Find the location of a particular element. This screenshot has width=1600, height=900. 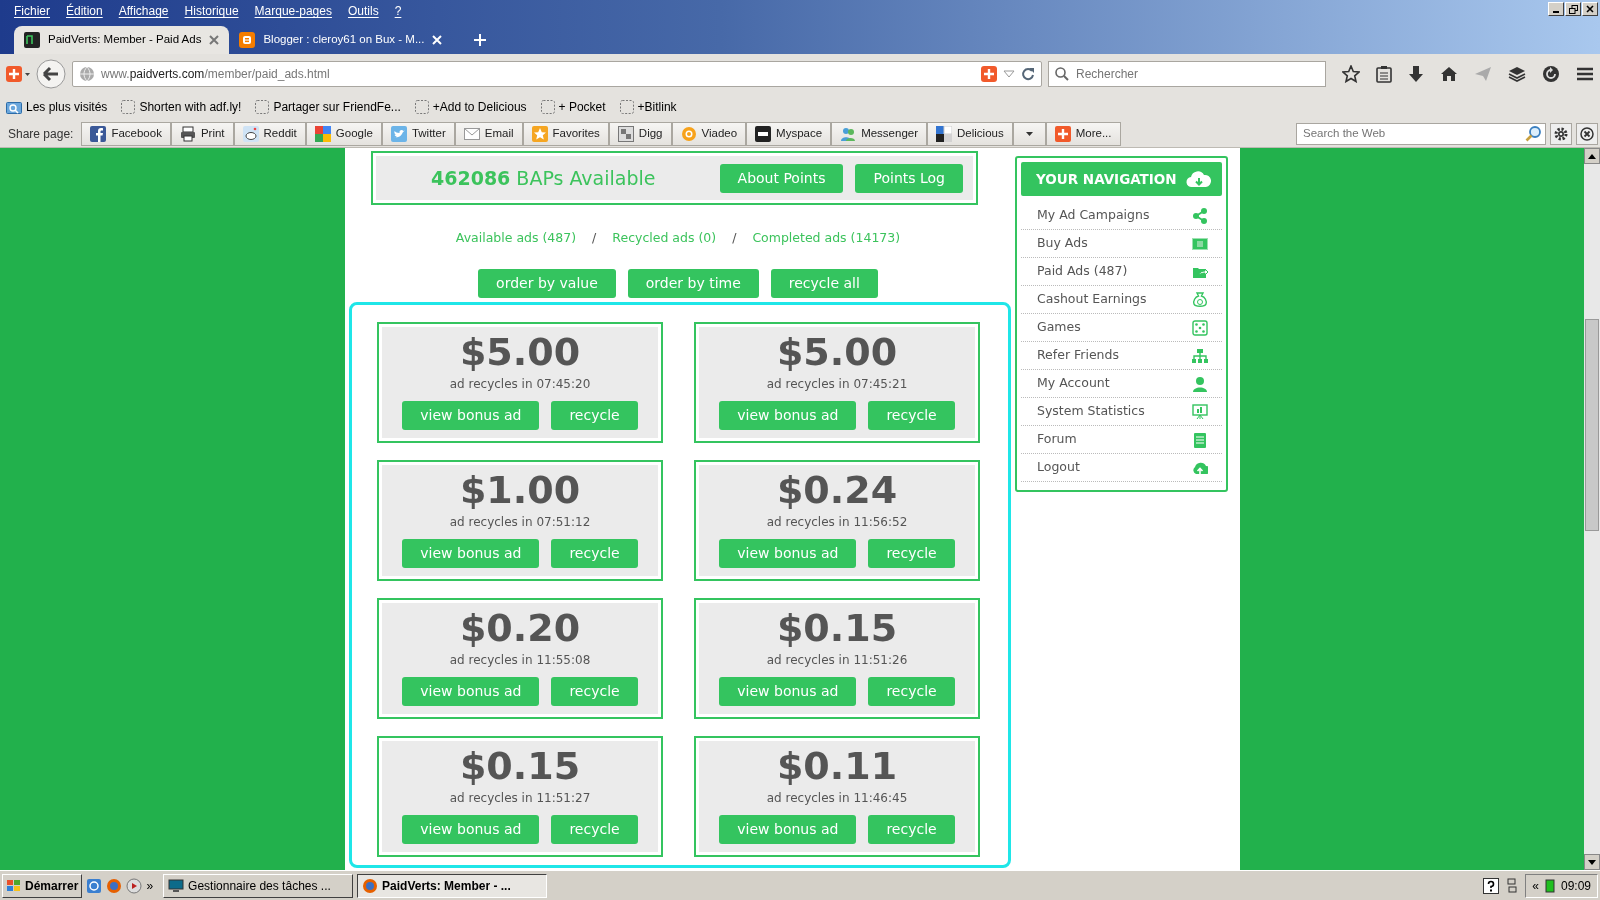

media-icon is located at coordinates (134, 885).